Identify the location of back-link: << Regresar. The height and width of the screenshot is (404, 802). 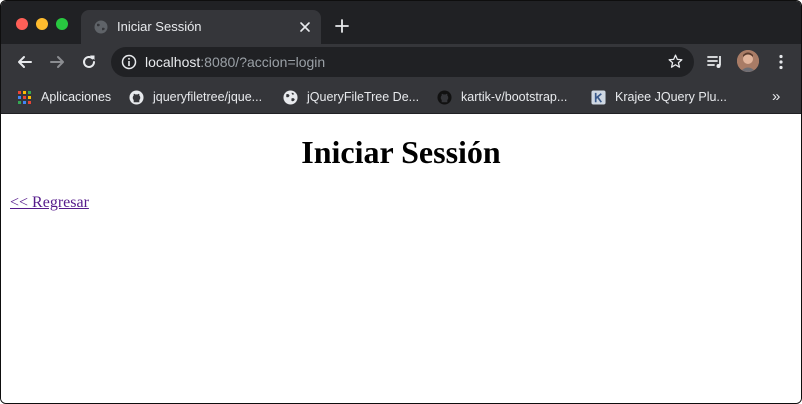
(49, 203).